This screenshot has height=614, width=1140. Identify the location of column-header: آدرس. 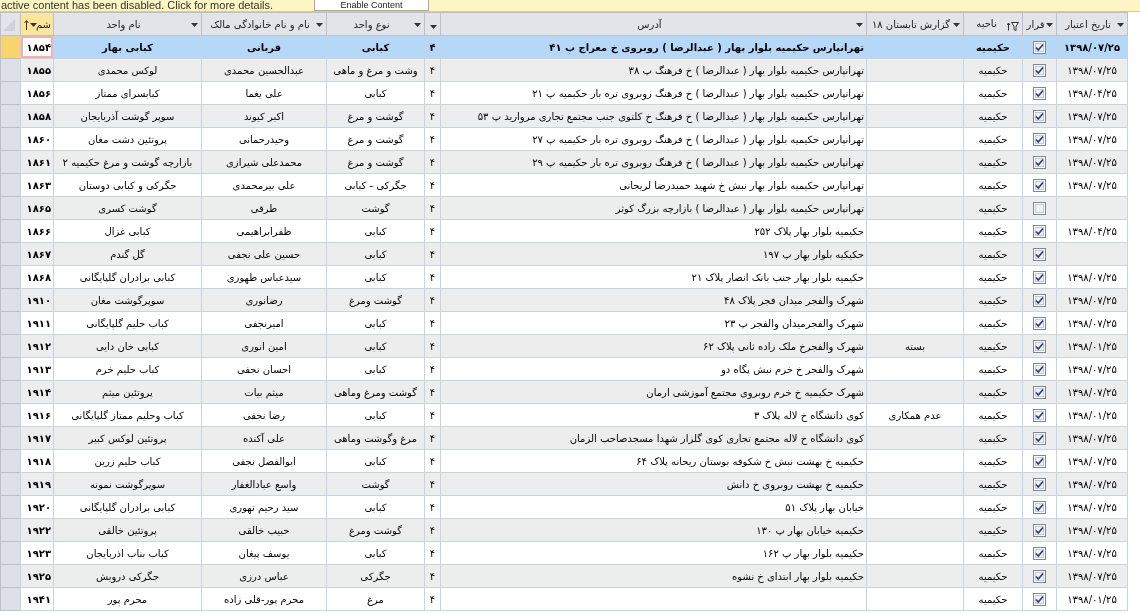
(653, 24).